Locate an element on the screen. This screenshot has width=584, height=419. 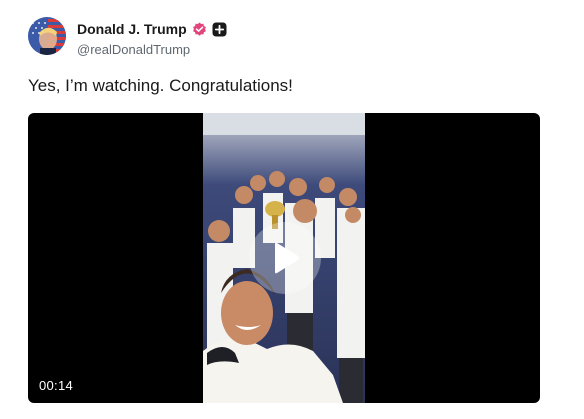
play-button is located at coordinates (285, 258).